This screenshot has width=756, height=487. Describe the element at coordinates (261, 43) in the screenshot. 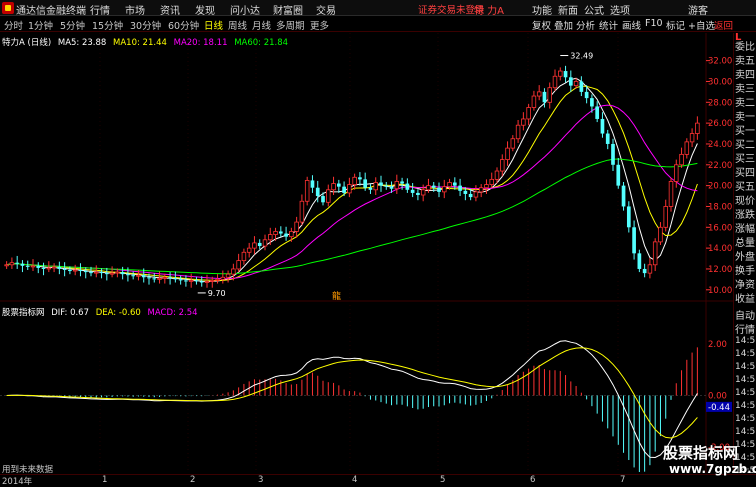

I see `ma60-legend: MA60: 21.84` at that location.